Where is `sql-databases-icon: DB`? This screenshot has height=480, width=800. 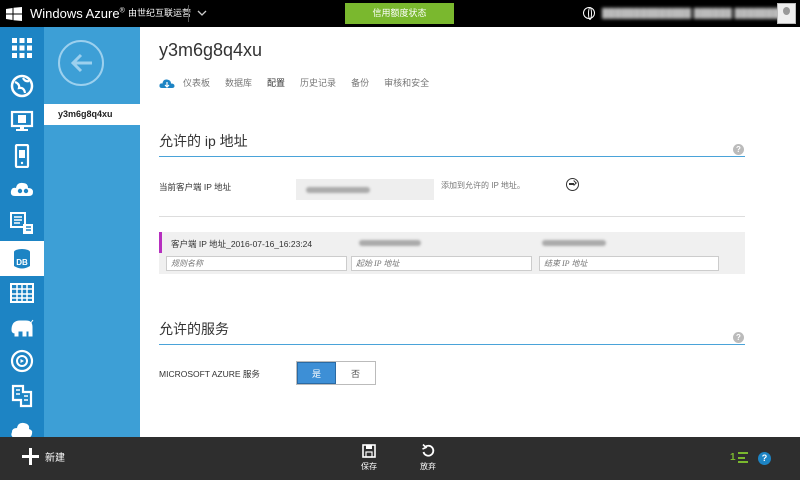
sql-databases-icon: DB is located at coordinates (22, 258).